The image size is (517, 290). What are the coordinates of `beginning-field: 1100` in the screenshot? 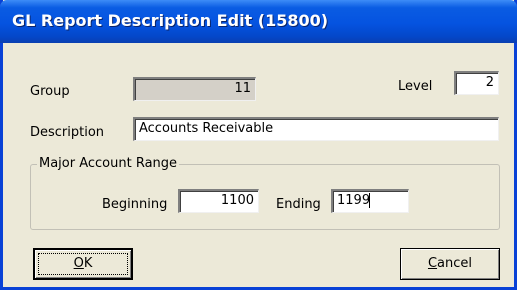 It's located at (218, 201).